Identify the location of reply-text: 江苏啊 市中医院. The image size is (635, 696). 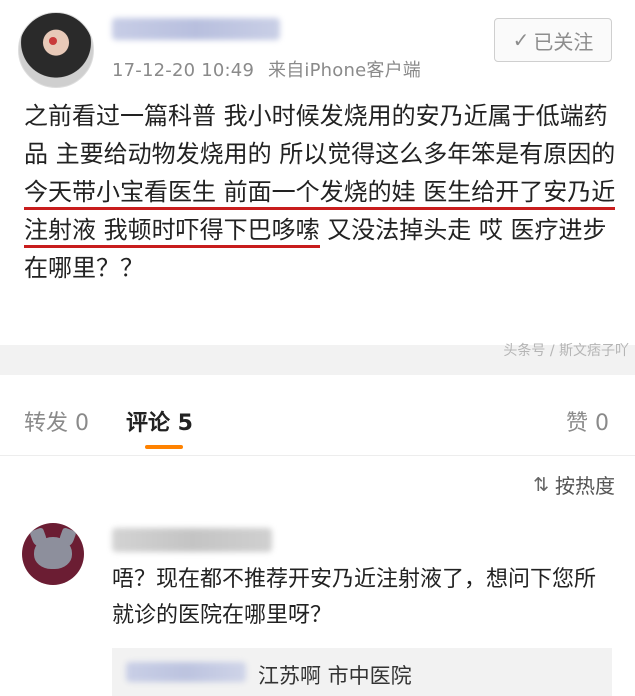
(335, 676).